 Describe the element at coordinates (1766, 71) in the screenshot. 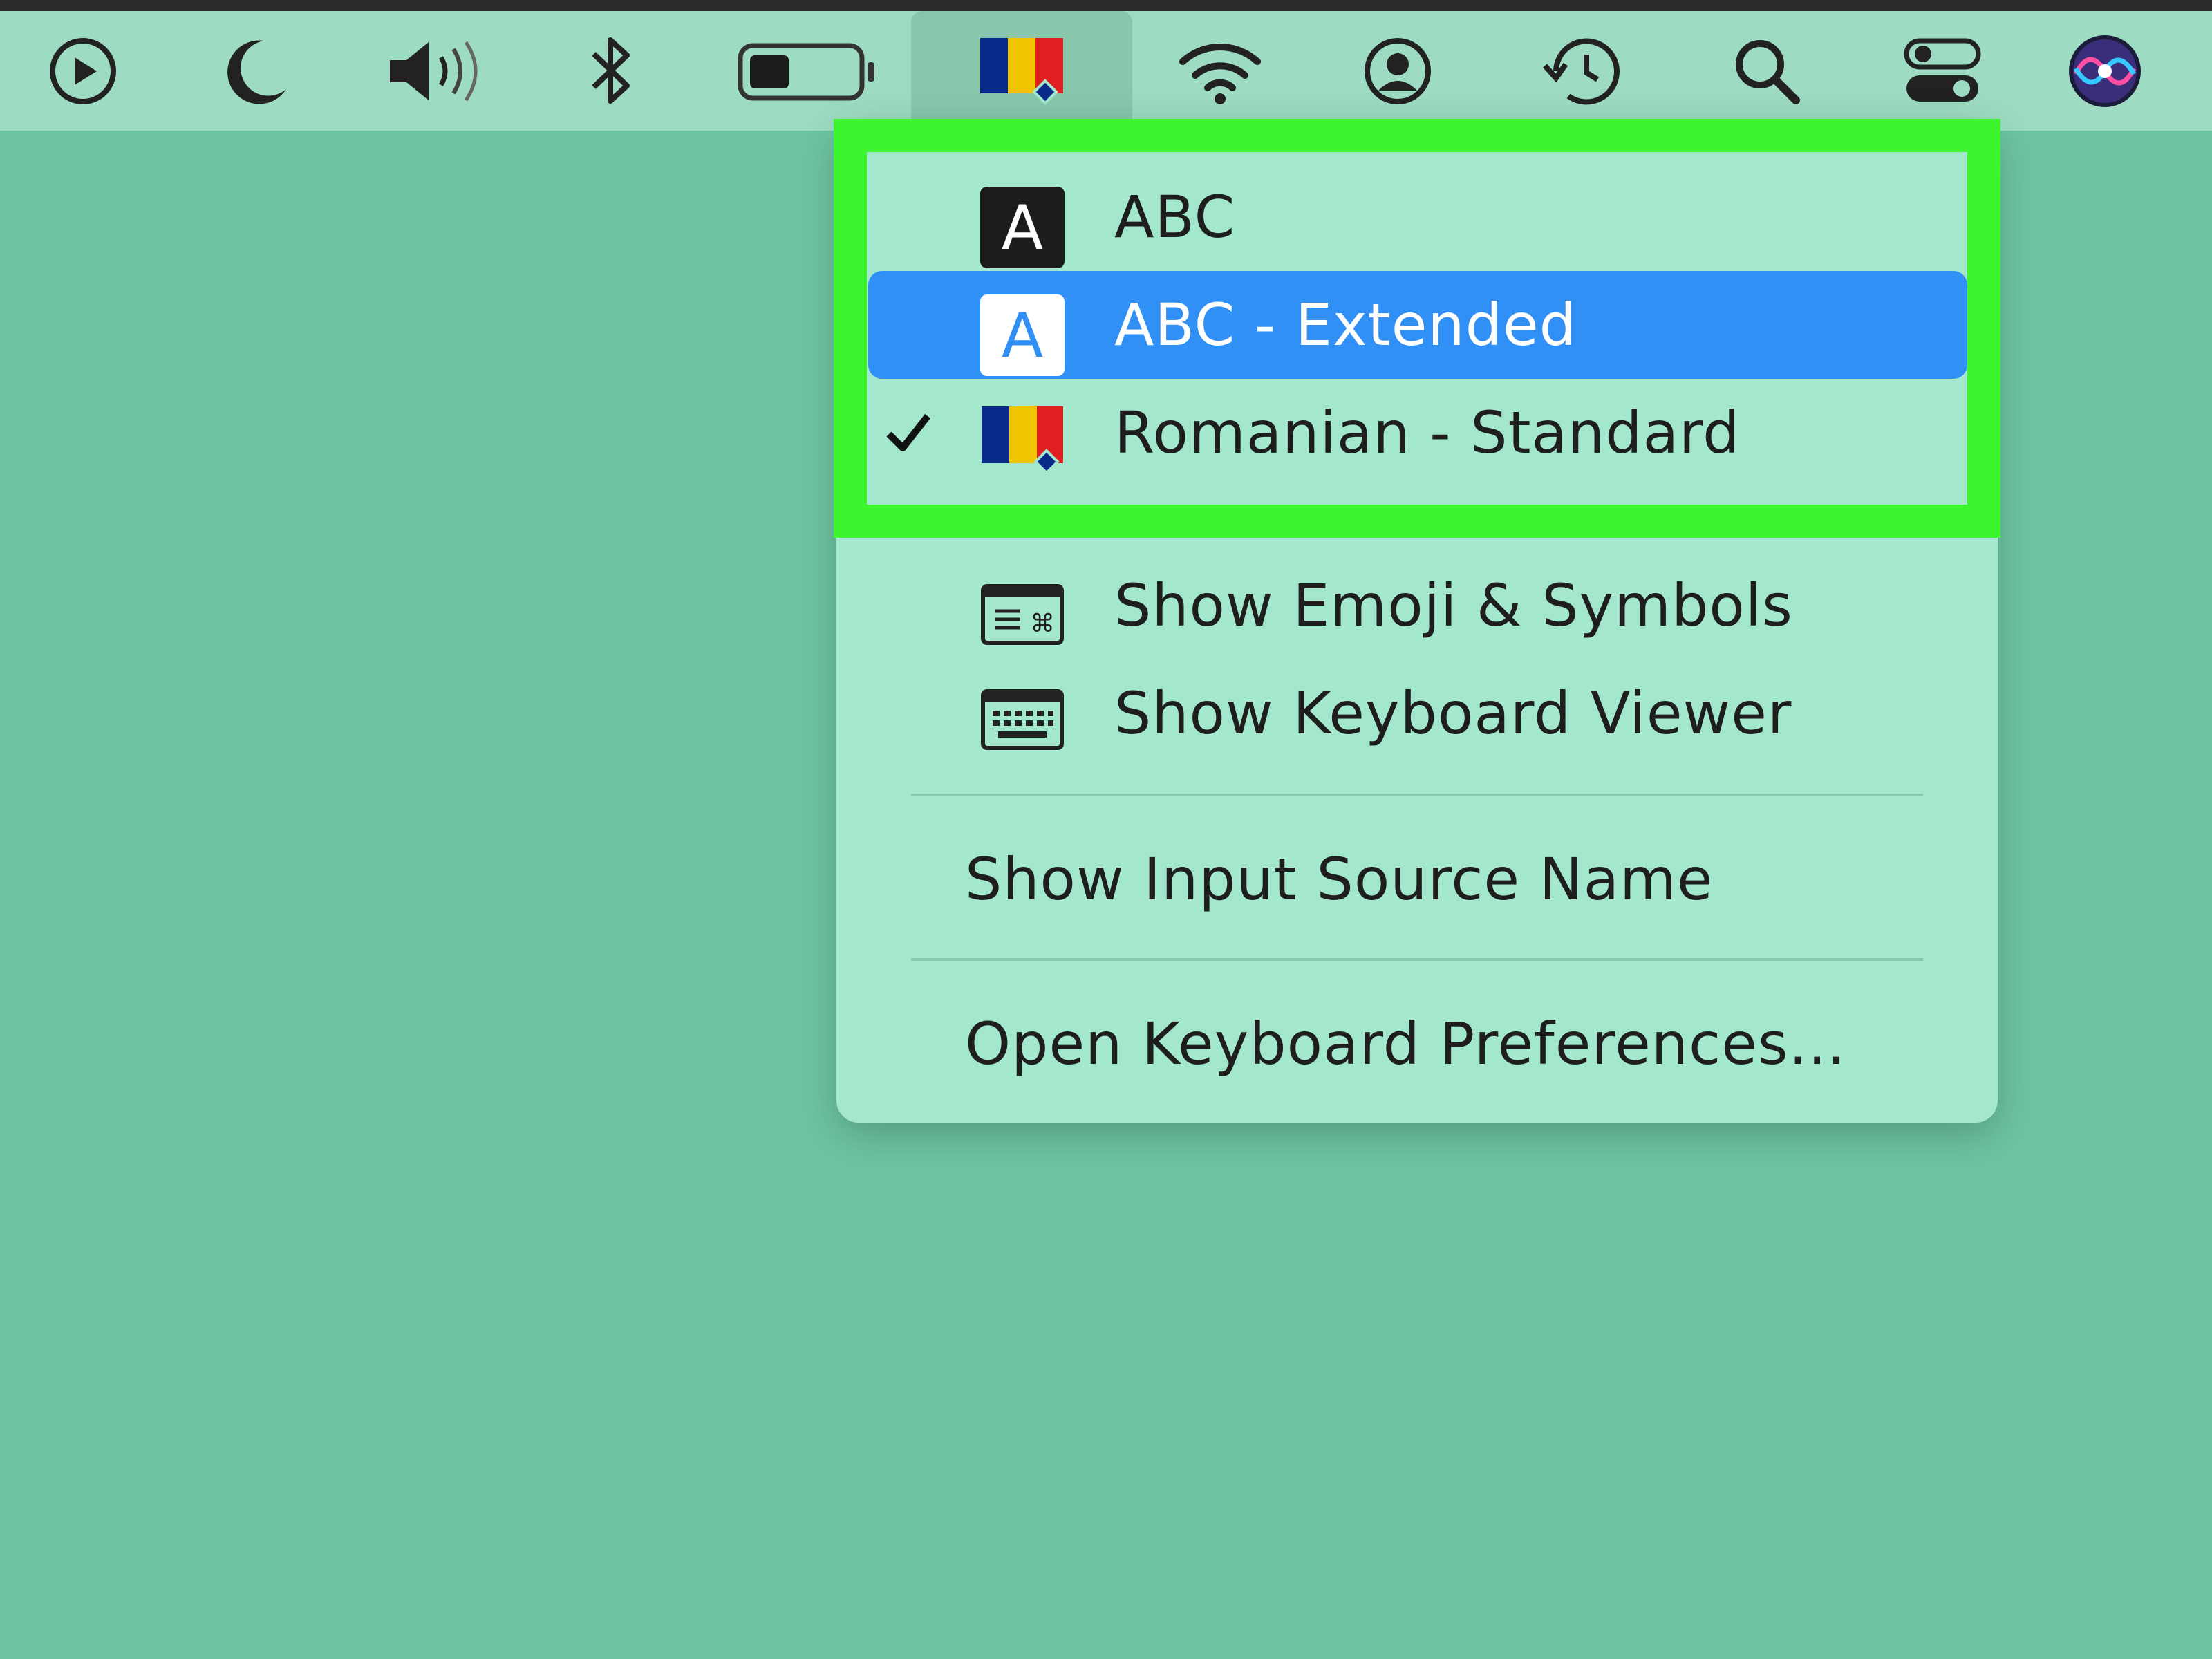

I see `search-icon` at that location.